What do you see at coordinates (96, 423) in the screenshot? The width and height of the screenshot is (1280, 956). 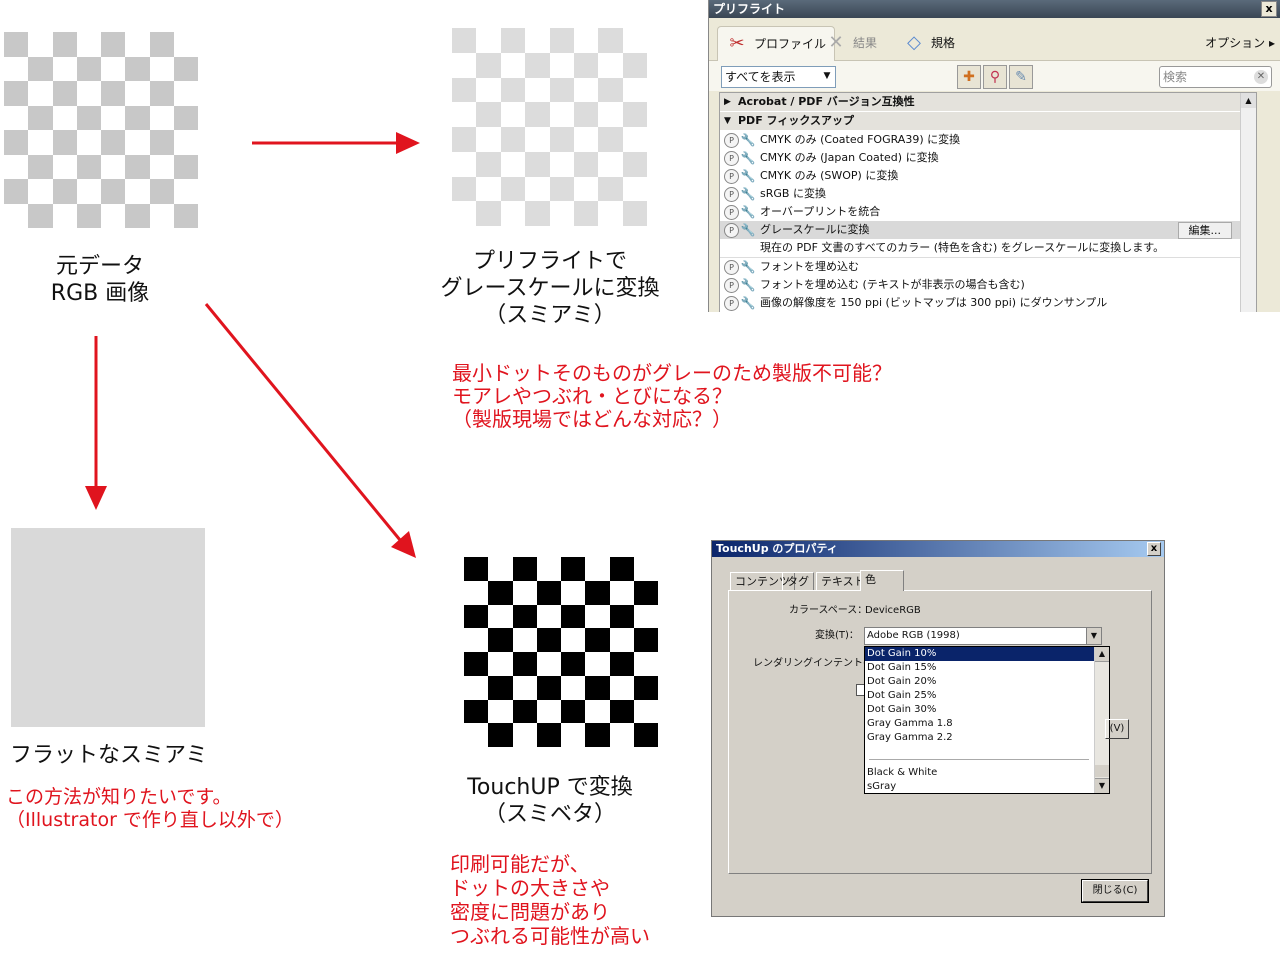 I see `arrow-to-flat` at bounding box center [96, 423].